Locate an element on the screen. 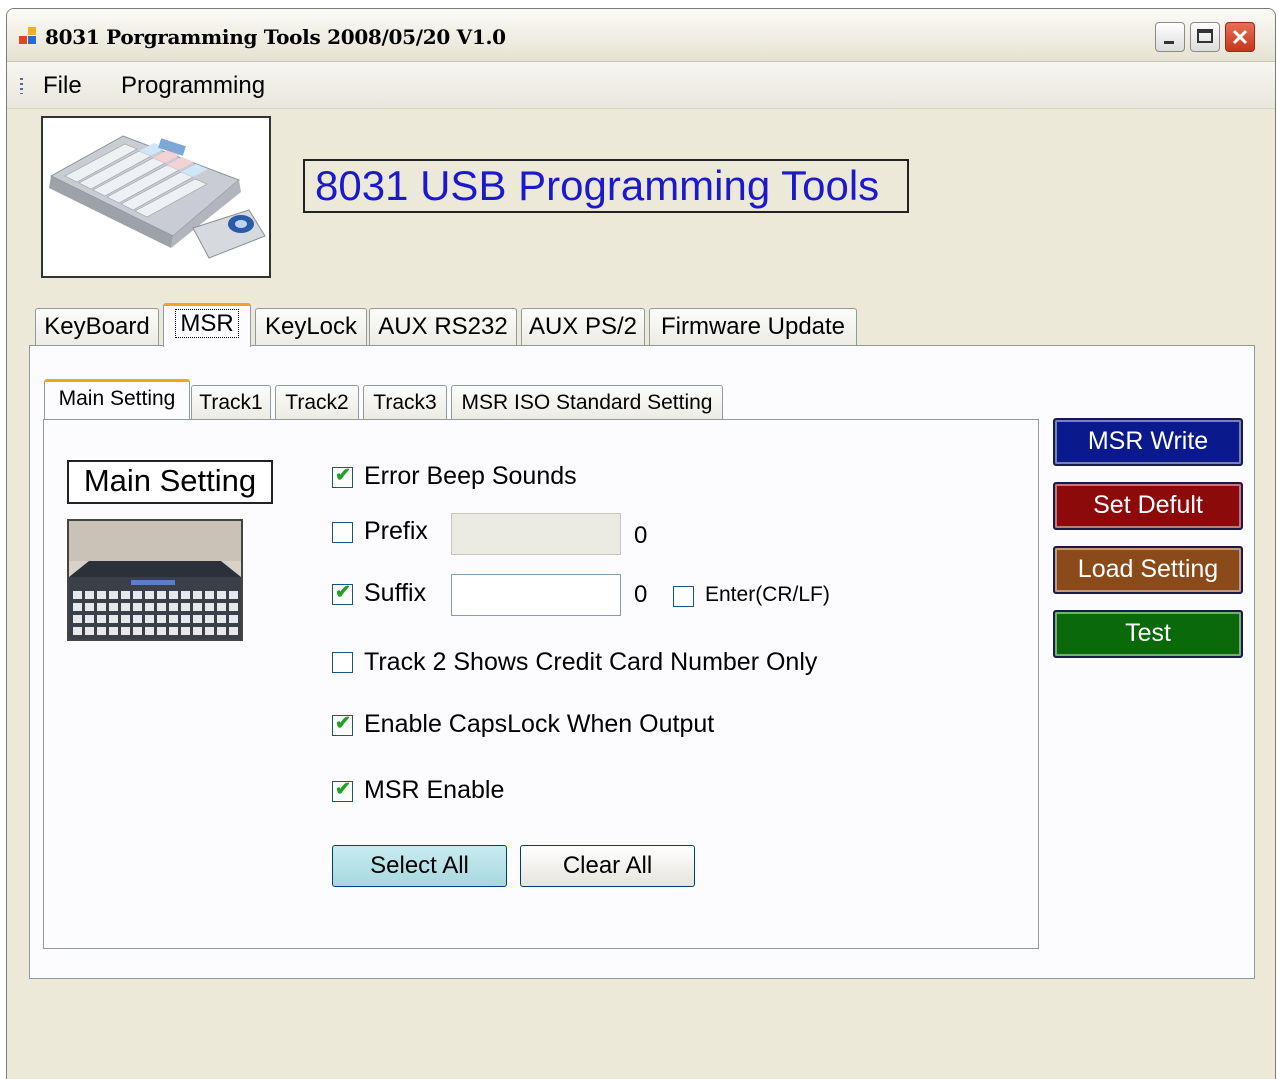  subtab-main-setting-label: Main Setting is located at coordinates (117, 398).